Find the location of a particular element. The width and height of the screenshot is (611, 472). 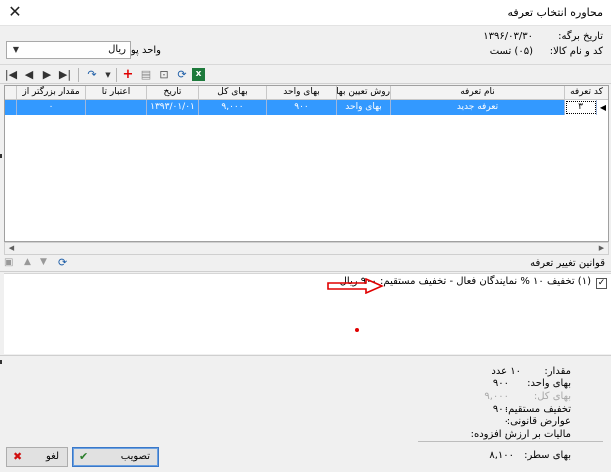

approve-button: ✔ تصویب is located at coordinates (115, 457).